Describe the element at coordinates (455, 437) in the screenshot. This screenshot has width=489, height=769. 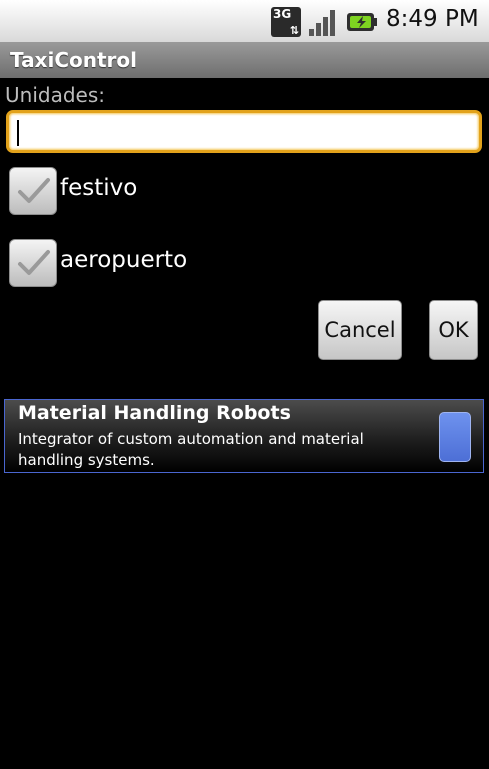
I see `ad-arrow-icon` at that location.